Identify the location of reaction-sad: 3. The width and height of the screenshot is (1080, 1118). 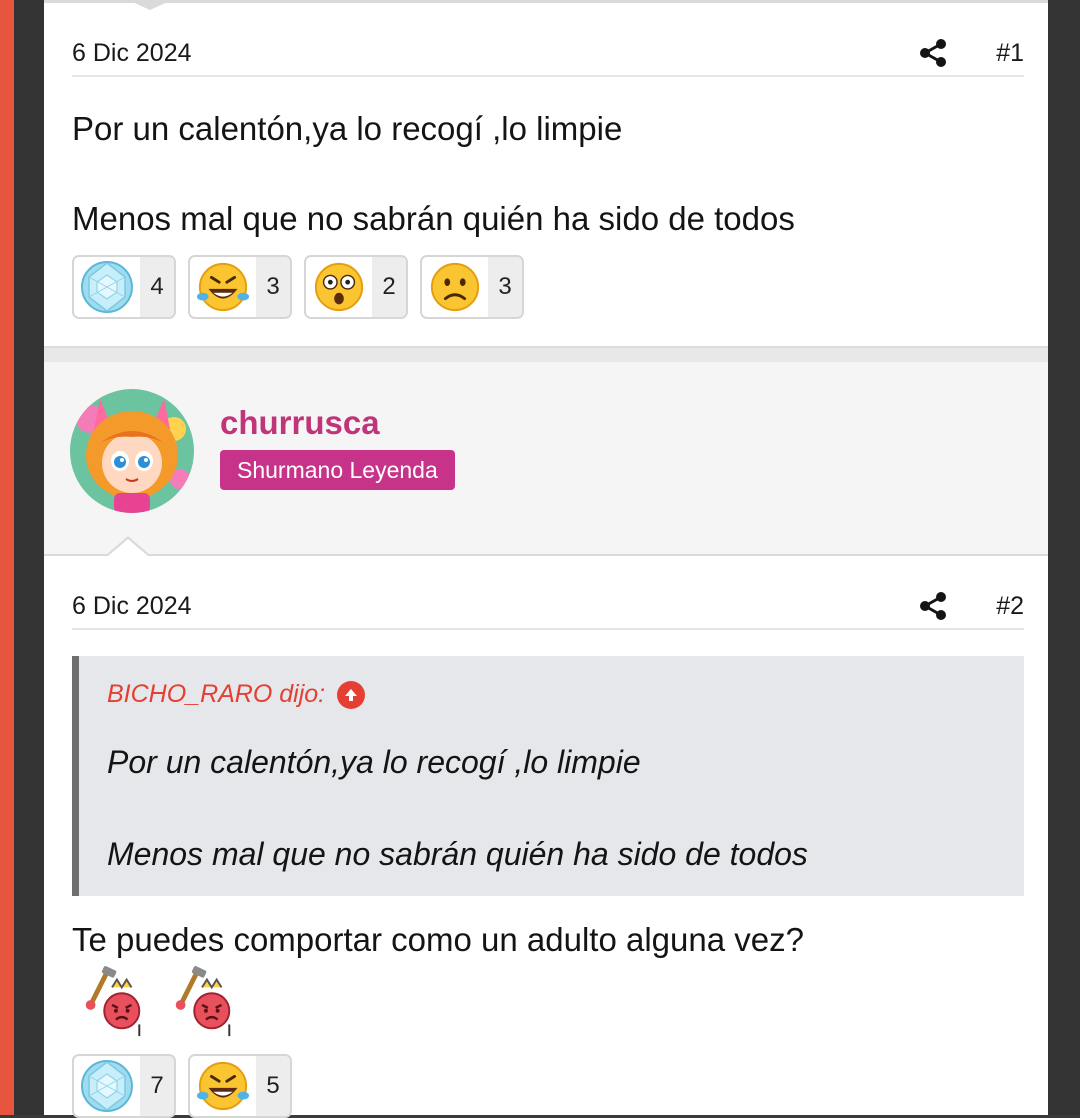
(472, 287).